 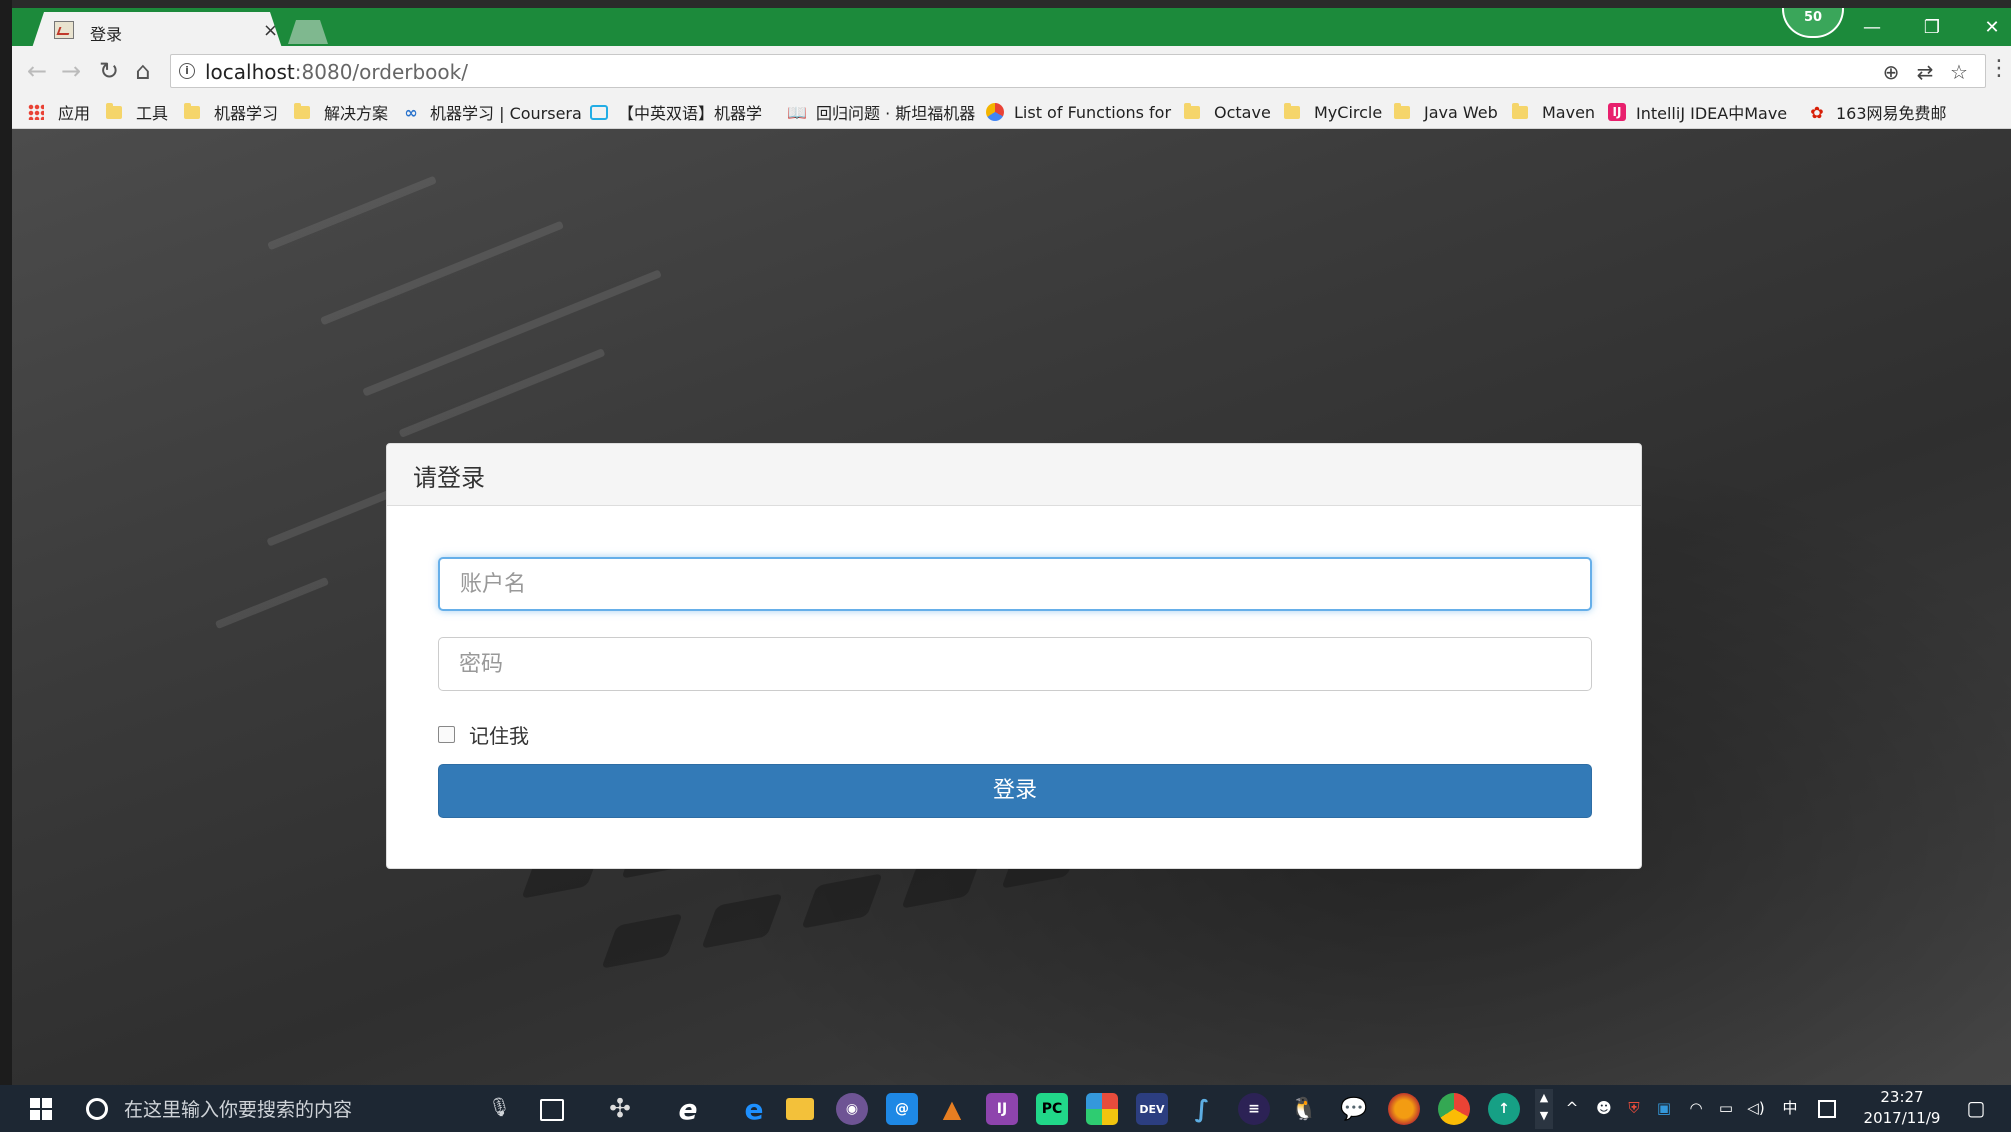 What do you see at coordinates (1304, 1109) in the screenshot?
I see `qq-icon: 🐧` at bounding box center [1304, 1109].